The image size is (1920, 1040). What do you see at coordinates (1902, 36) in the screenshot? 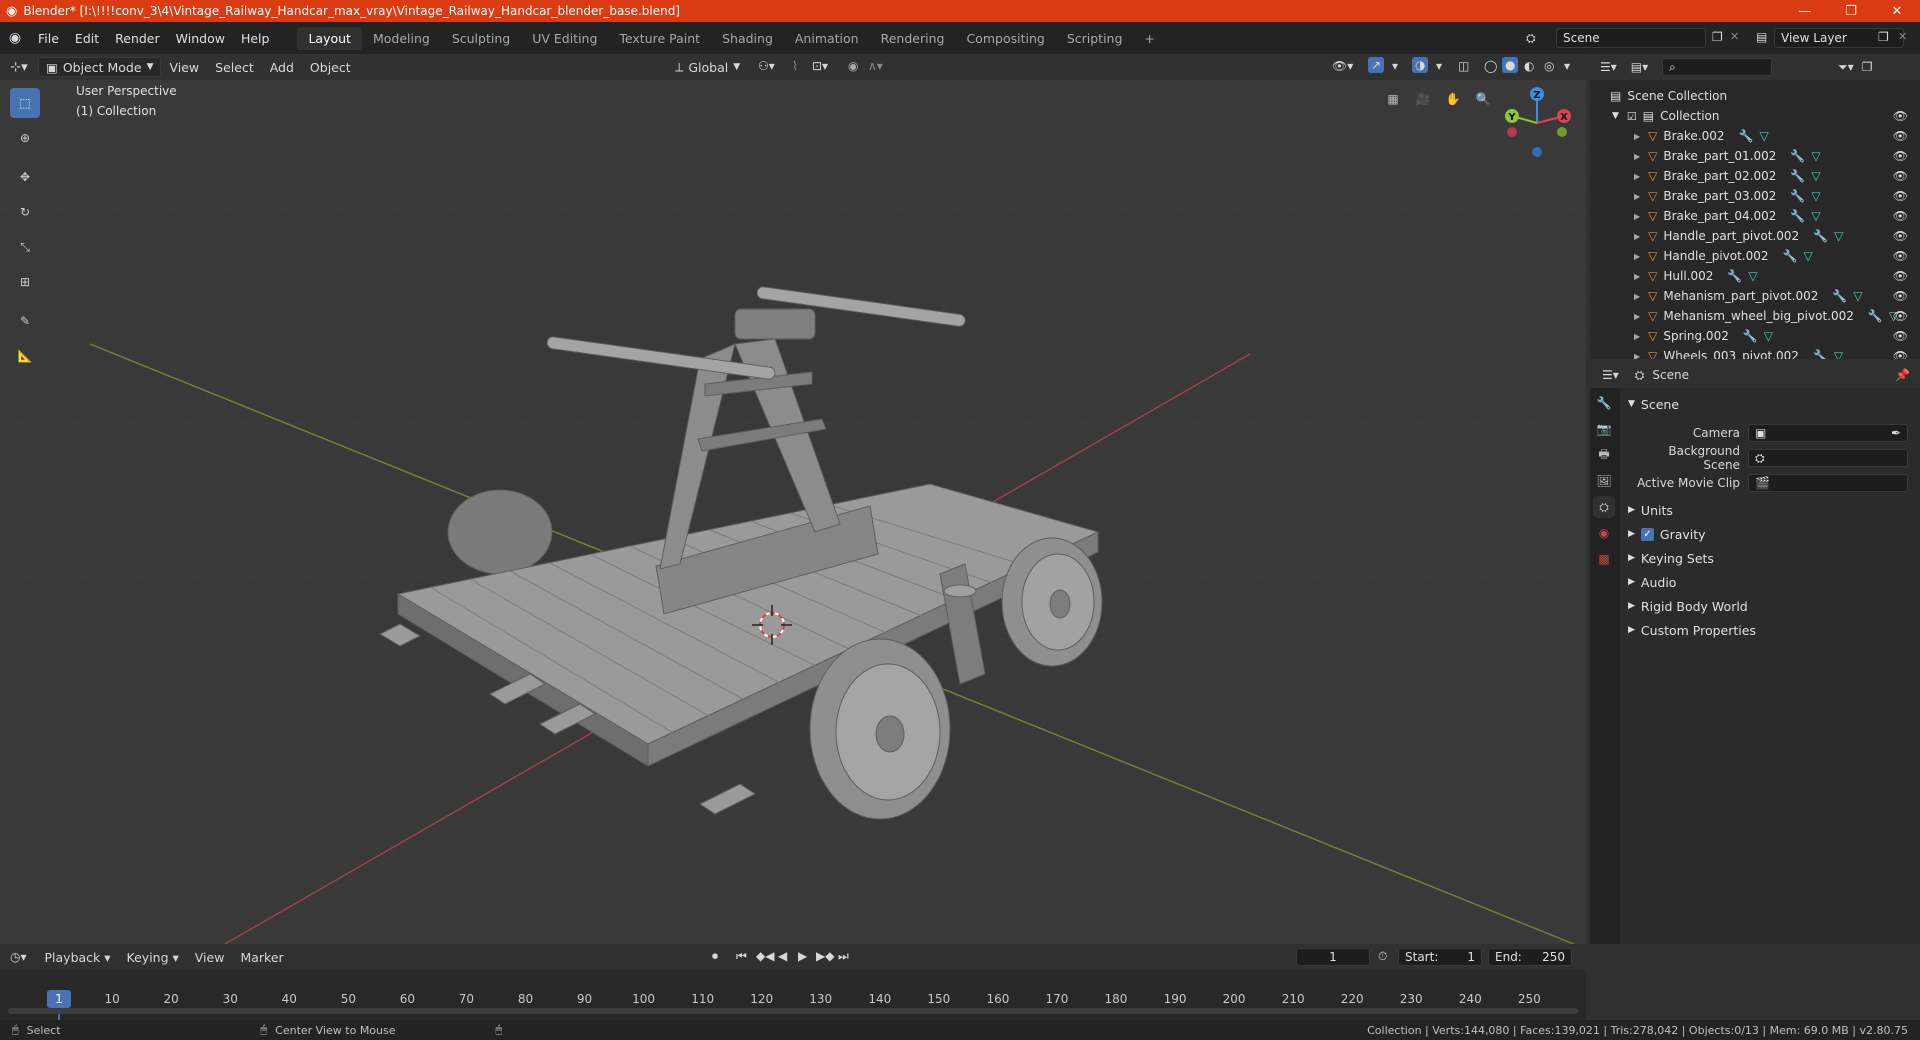
I see `delete-view-layer-icon: ✕` at bounding box center [1902, 36].